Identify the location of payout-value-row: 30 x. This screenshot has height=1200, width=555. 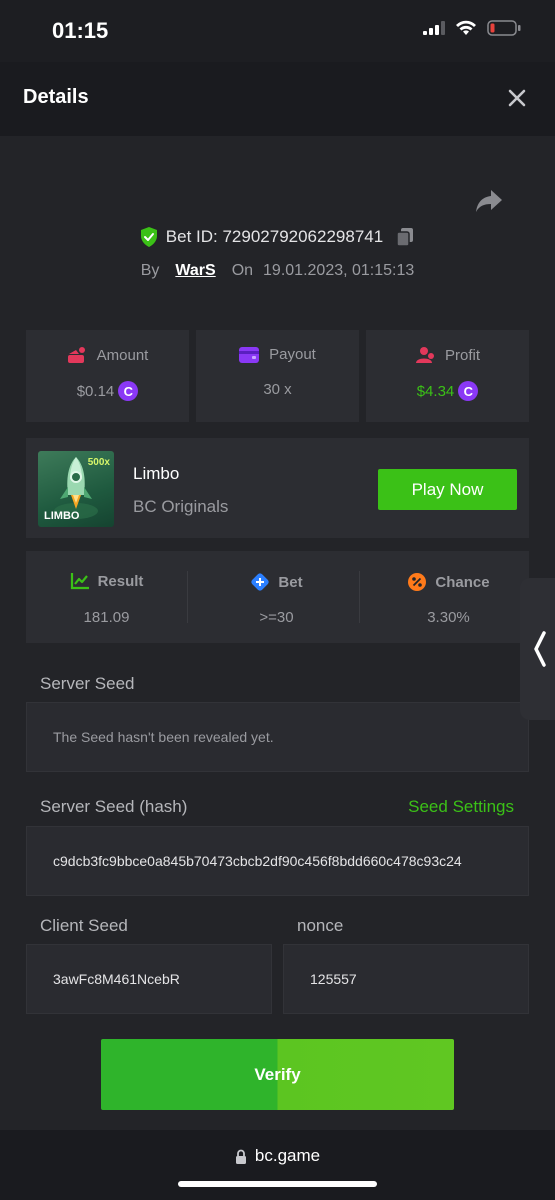
(277, 389).